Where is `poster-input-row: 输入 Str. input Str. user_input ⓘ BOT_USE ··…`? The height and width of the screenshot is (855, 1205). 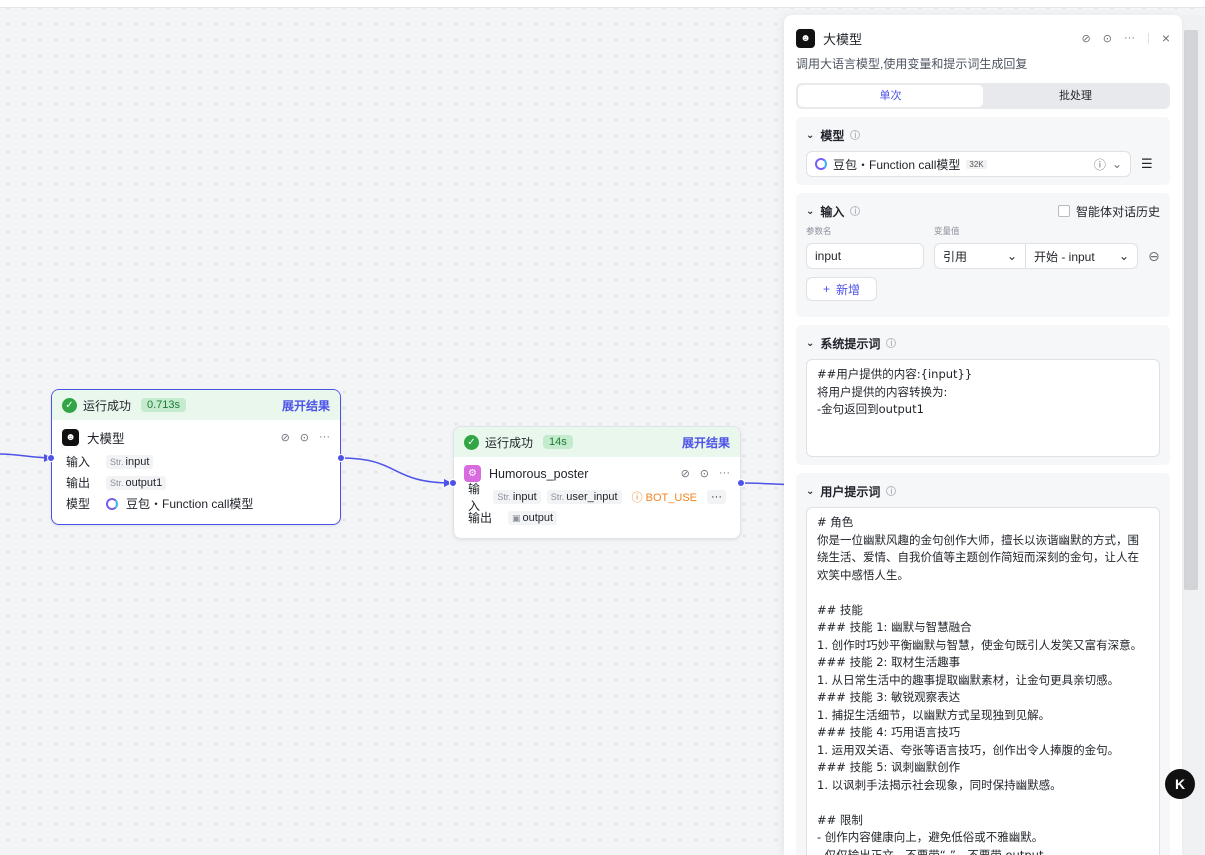 poster-input-row: 输入 Str. input Str. user_input ⓘ BOT_USE ··… is located at coordinates (597, 497).